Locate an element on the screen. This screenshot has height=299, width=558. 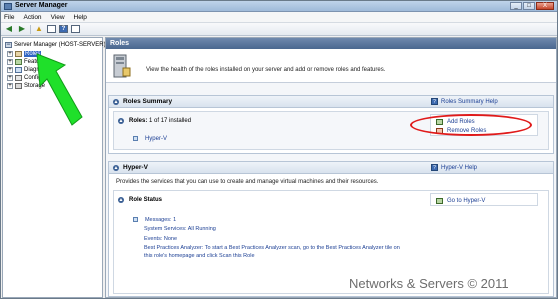
green-annotation-arrow is located at coordinates (59, 89).